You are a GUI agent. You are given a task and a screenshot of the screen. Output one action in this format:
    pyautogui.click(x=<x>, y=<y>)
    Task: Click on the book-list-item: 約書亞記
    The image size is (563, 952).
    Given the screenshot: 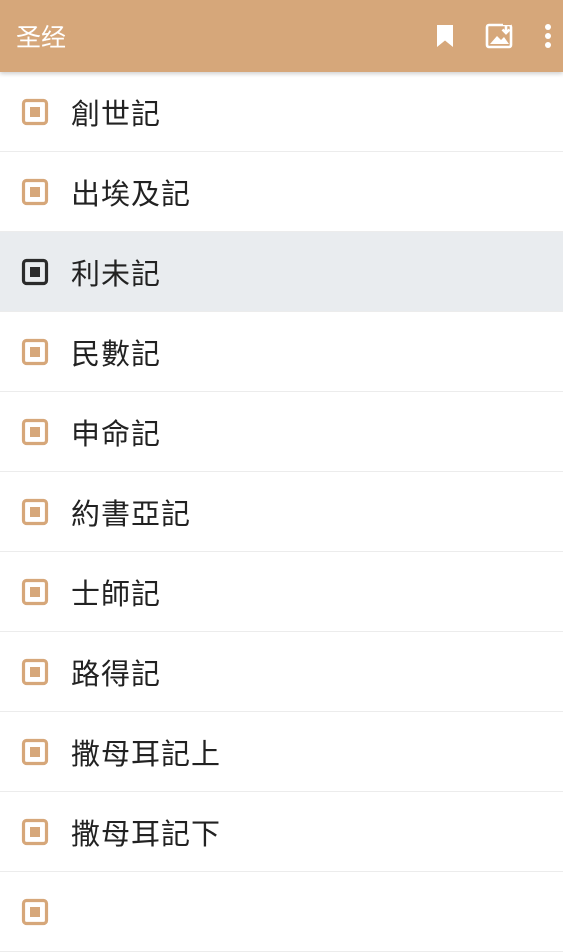 What is the action you would take?
    pyautogui.click(x=281, y=512)
    